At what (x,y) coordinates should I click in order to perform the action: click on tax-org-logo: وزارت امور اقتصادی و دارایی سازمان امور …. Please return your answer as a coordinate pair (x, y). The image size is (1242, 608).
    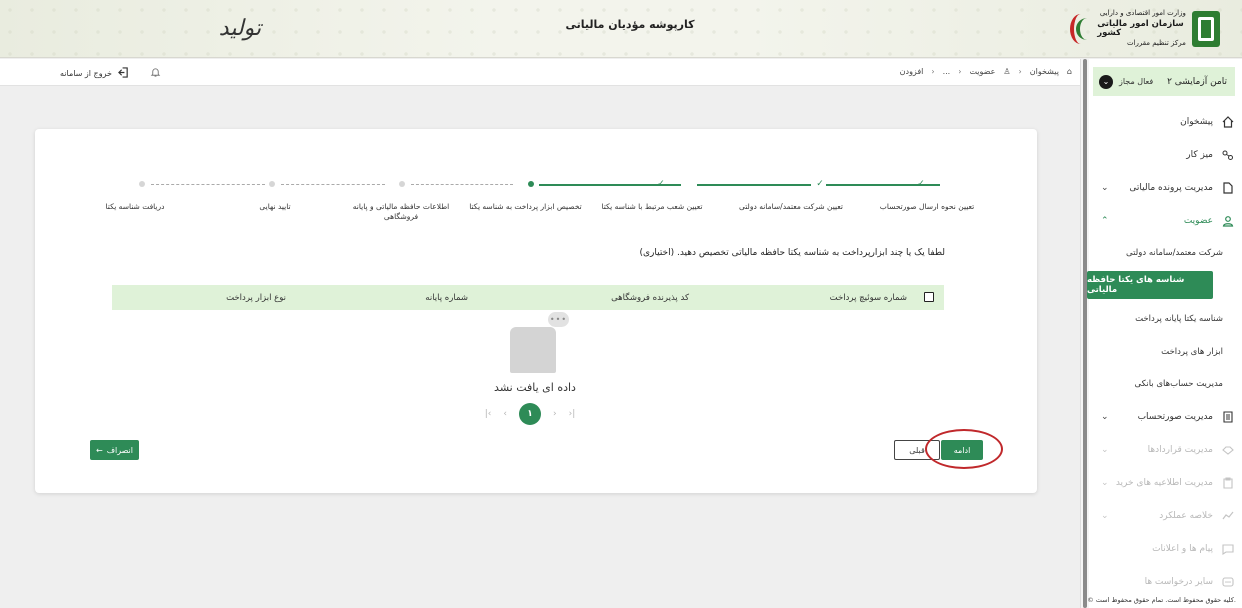
    Looking at the image, I should click on (1145, 29).